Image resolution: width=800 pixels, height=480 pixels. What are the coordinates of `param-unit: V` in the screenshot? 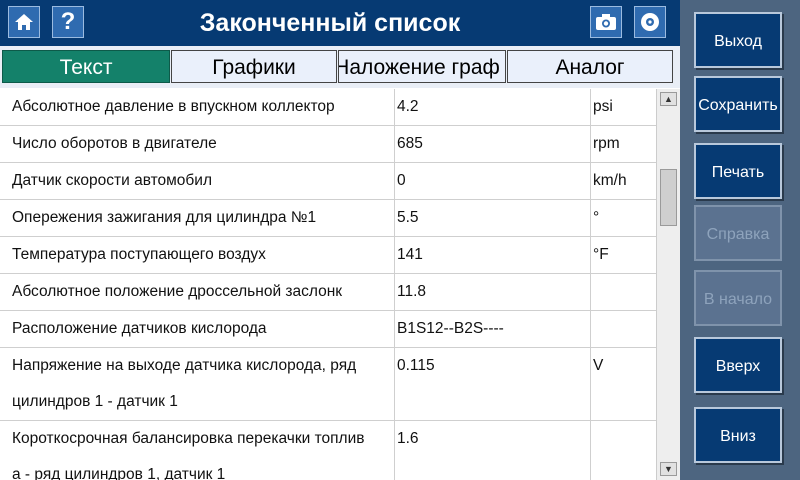 It's located at (598, 365).